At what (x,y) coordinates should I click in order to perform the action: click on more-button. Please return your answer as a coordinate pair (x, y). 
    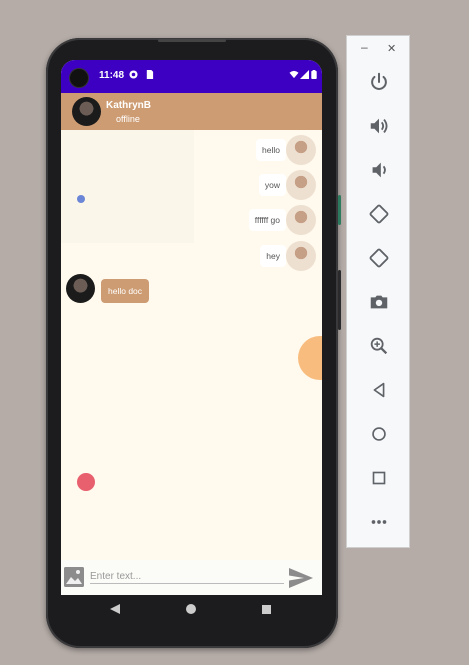
    Looking at the image, I should click on (379, 522).